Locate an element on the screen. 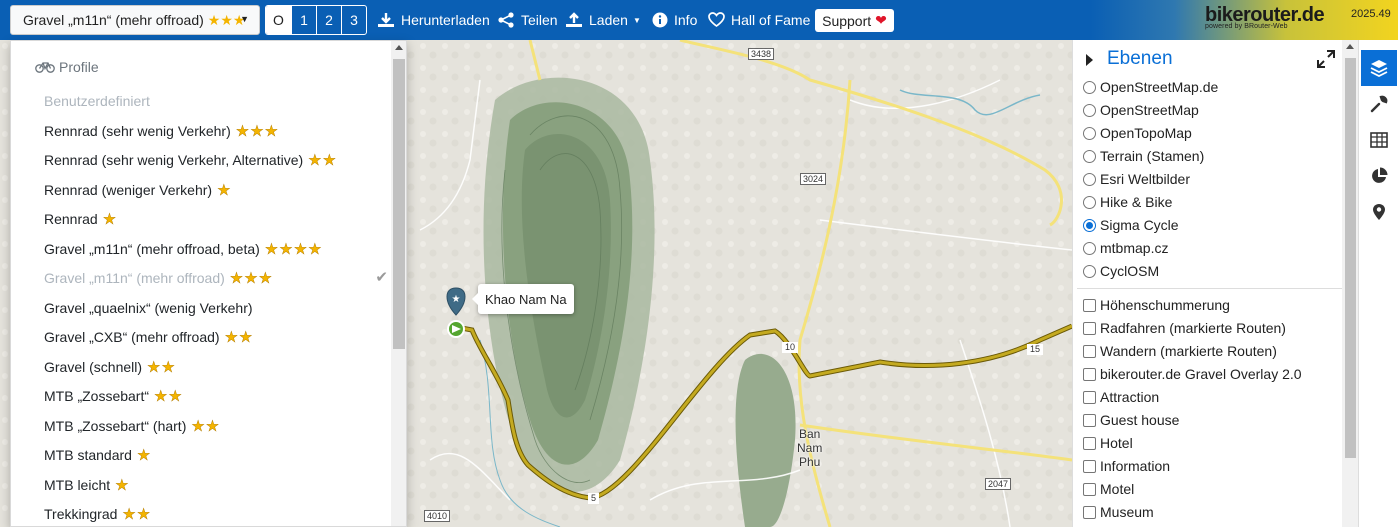  base-layer-option: Sigma Cycle is located at coordinates (1131, 225).